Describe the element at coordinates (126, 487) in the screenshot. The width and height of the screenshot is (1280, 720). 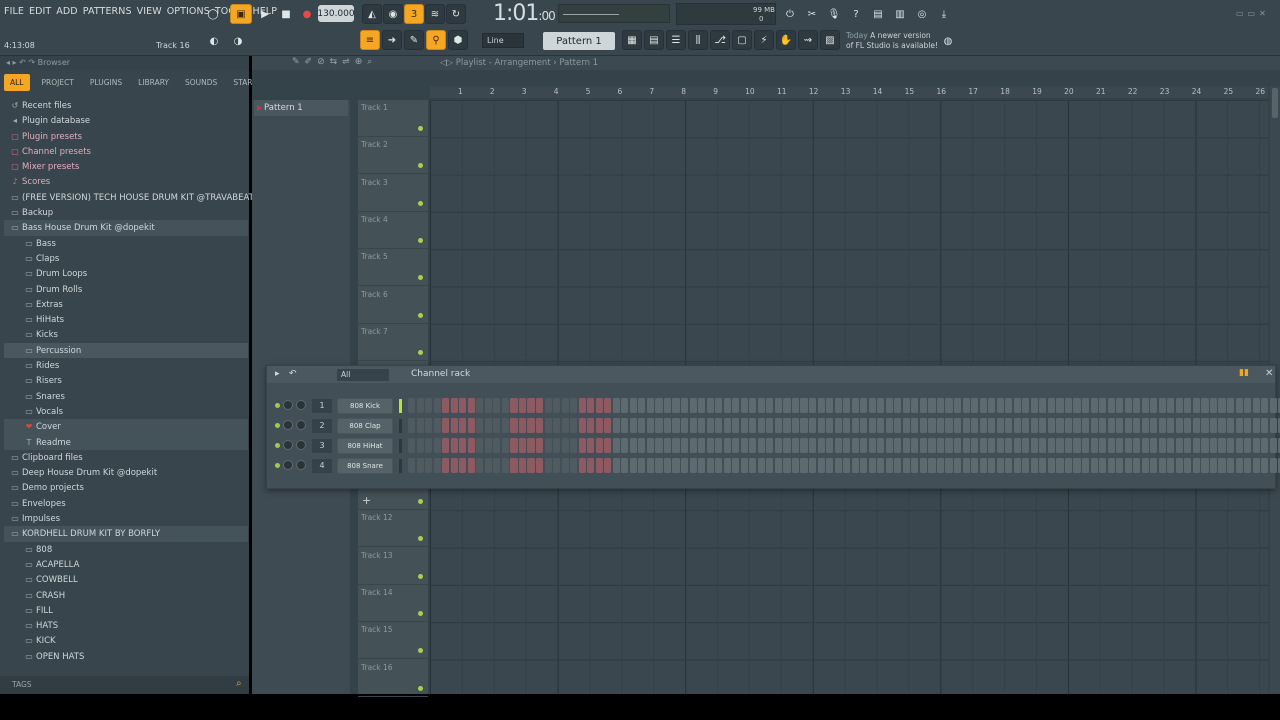
I see `browser-item: ▭ Demo projects` at that location.